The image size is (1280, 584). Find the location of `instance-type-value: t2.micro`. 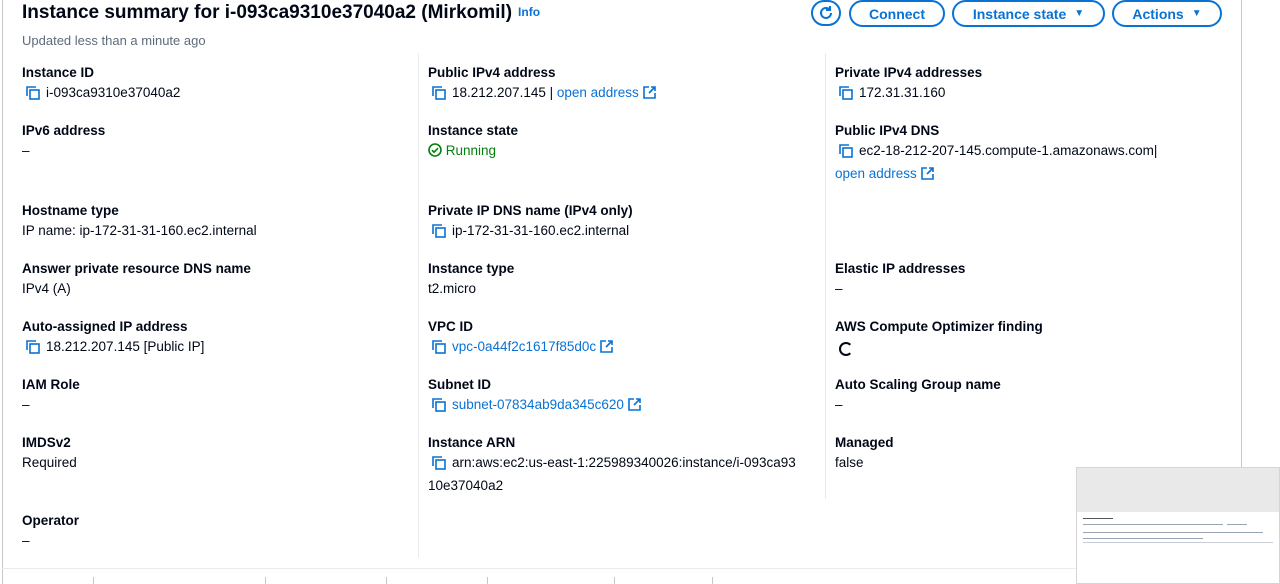

instance-type-value: t2.micro is located at coordinates (452, 288).